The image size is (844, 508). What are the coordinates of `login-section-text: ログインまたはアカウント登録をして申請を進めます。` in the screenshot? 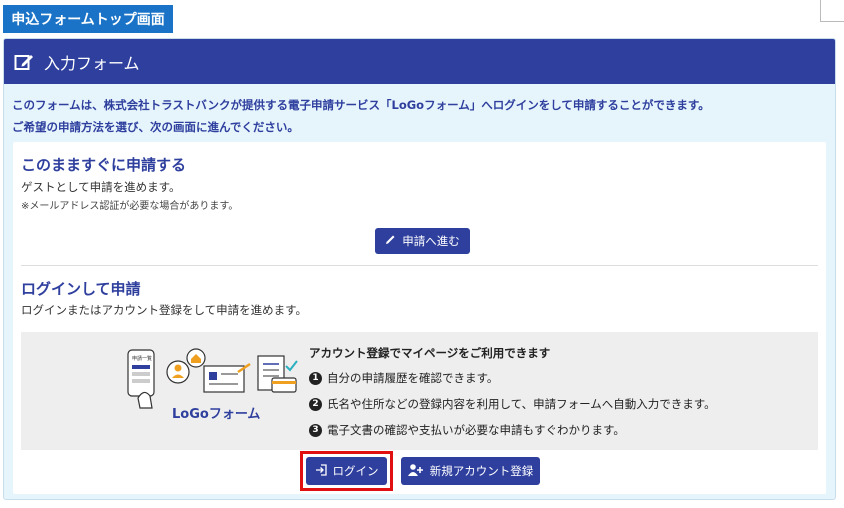 It's located at (164, 310).